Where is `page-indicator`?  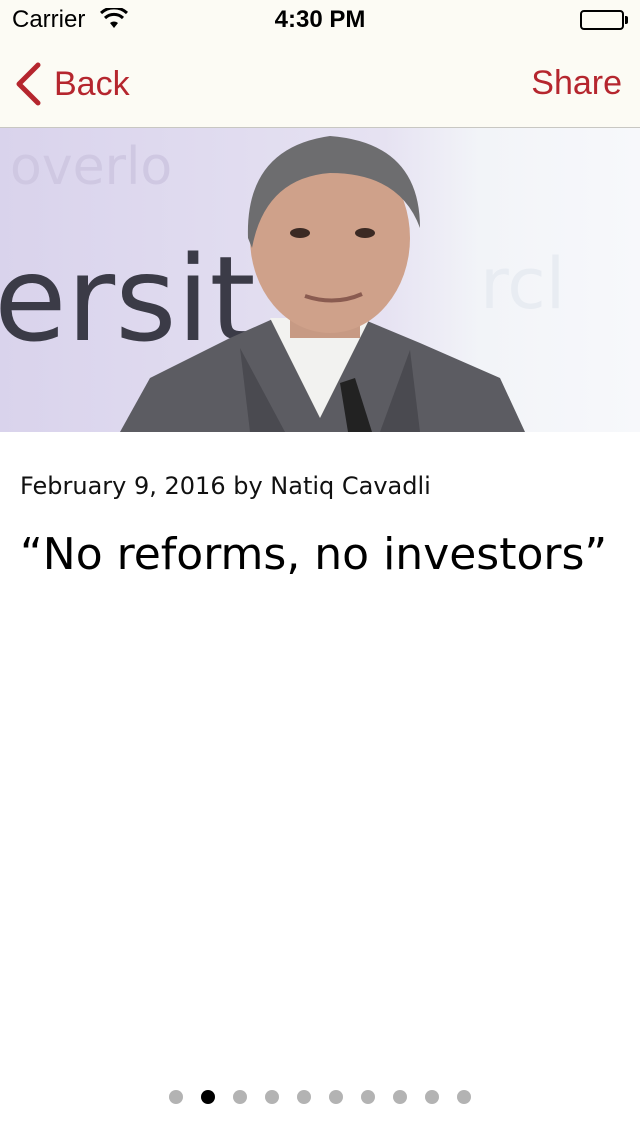 page-indicator is located at coordinates (320, 1098).